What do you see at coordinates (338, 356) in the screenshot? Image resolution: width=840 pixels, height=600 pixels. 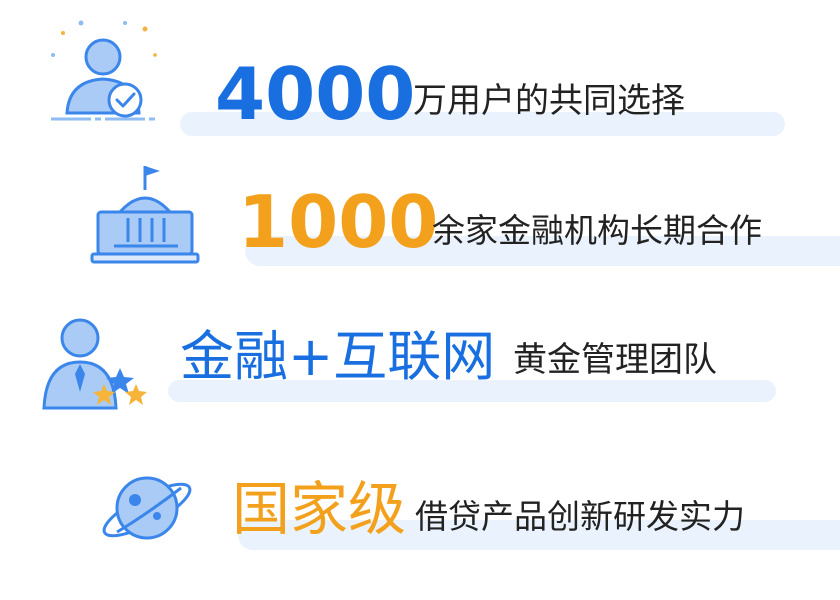 I see `highlight-fintech: 金融+互联网` at bounding box center [338, 356].